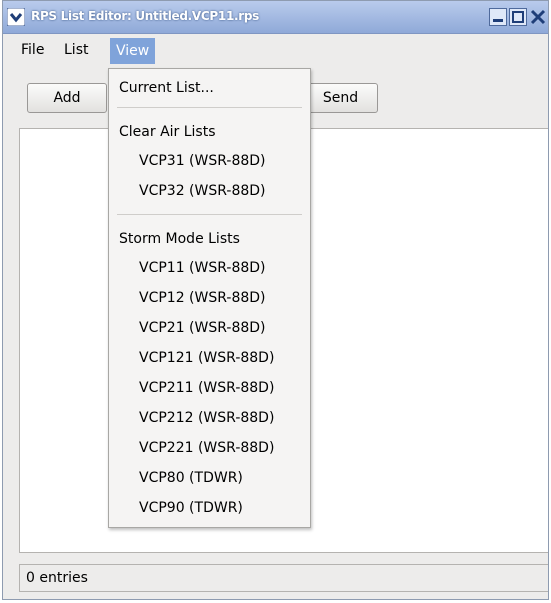 The height and width of the screenshot is (603, 551). Describe the element at coordinates (191, 478) in the screenshot. I see `menu-item-vcp80: VCP80 (TDWR)` at that location.